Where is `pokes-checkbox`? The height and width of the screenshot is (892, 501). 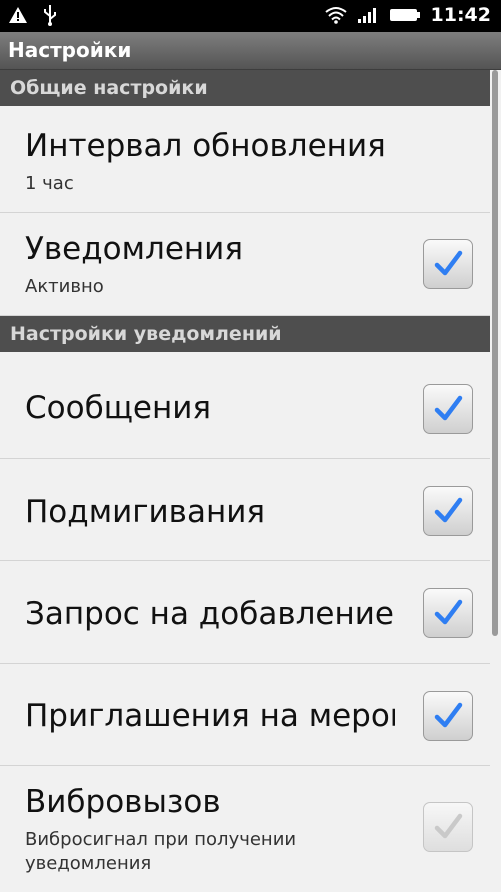
pokes-checkbox is located at coordinates (448, 511).